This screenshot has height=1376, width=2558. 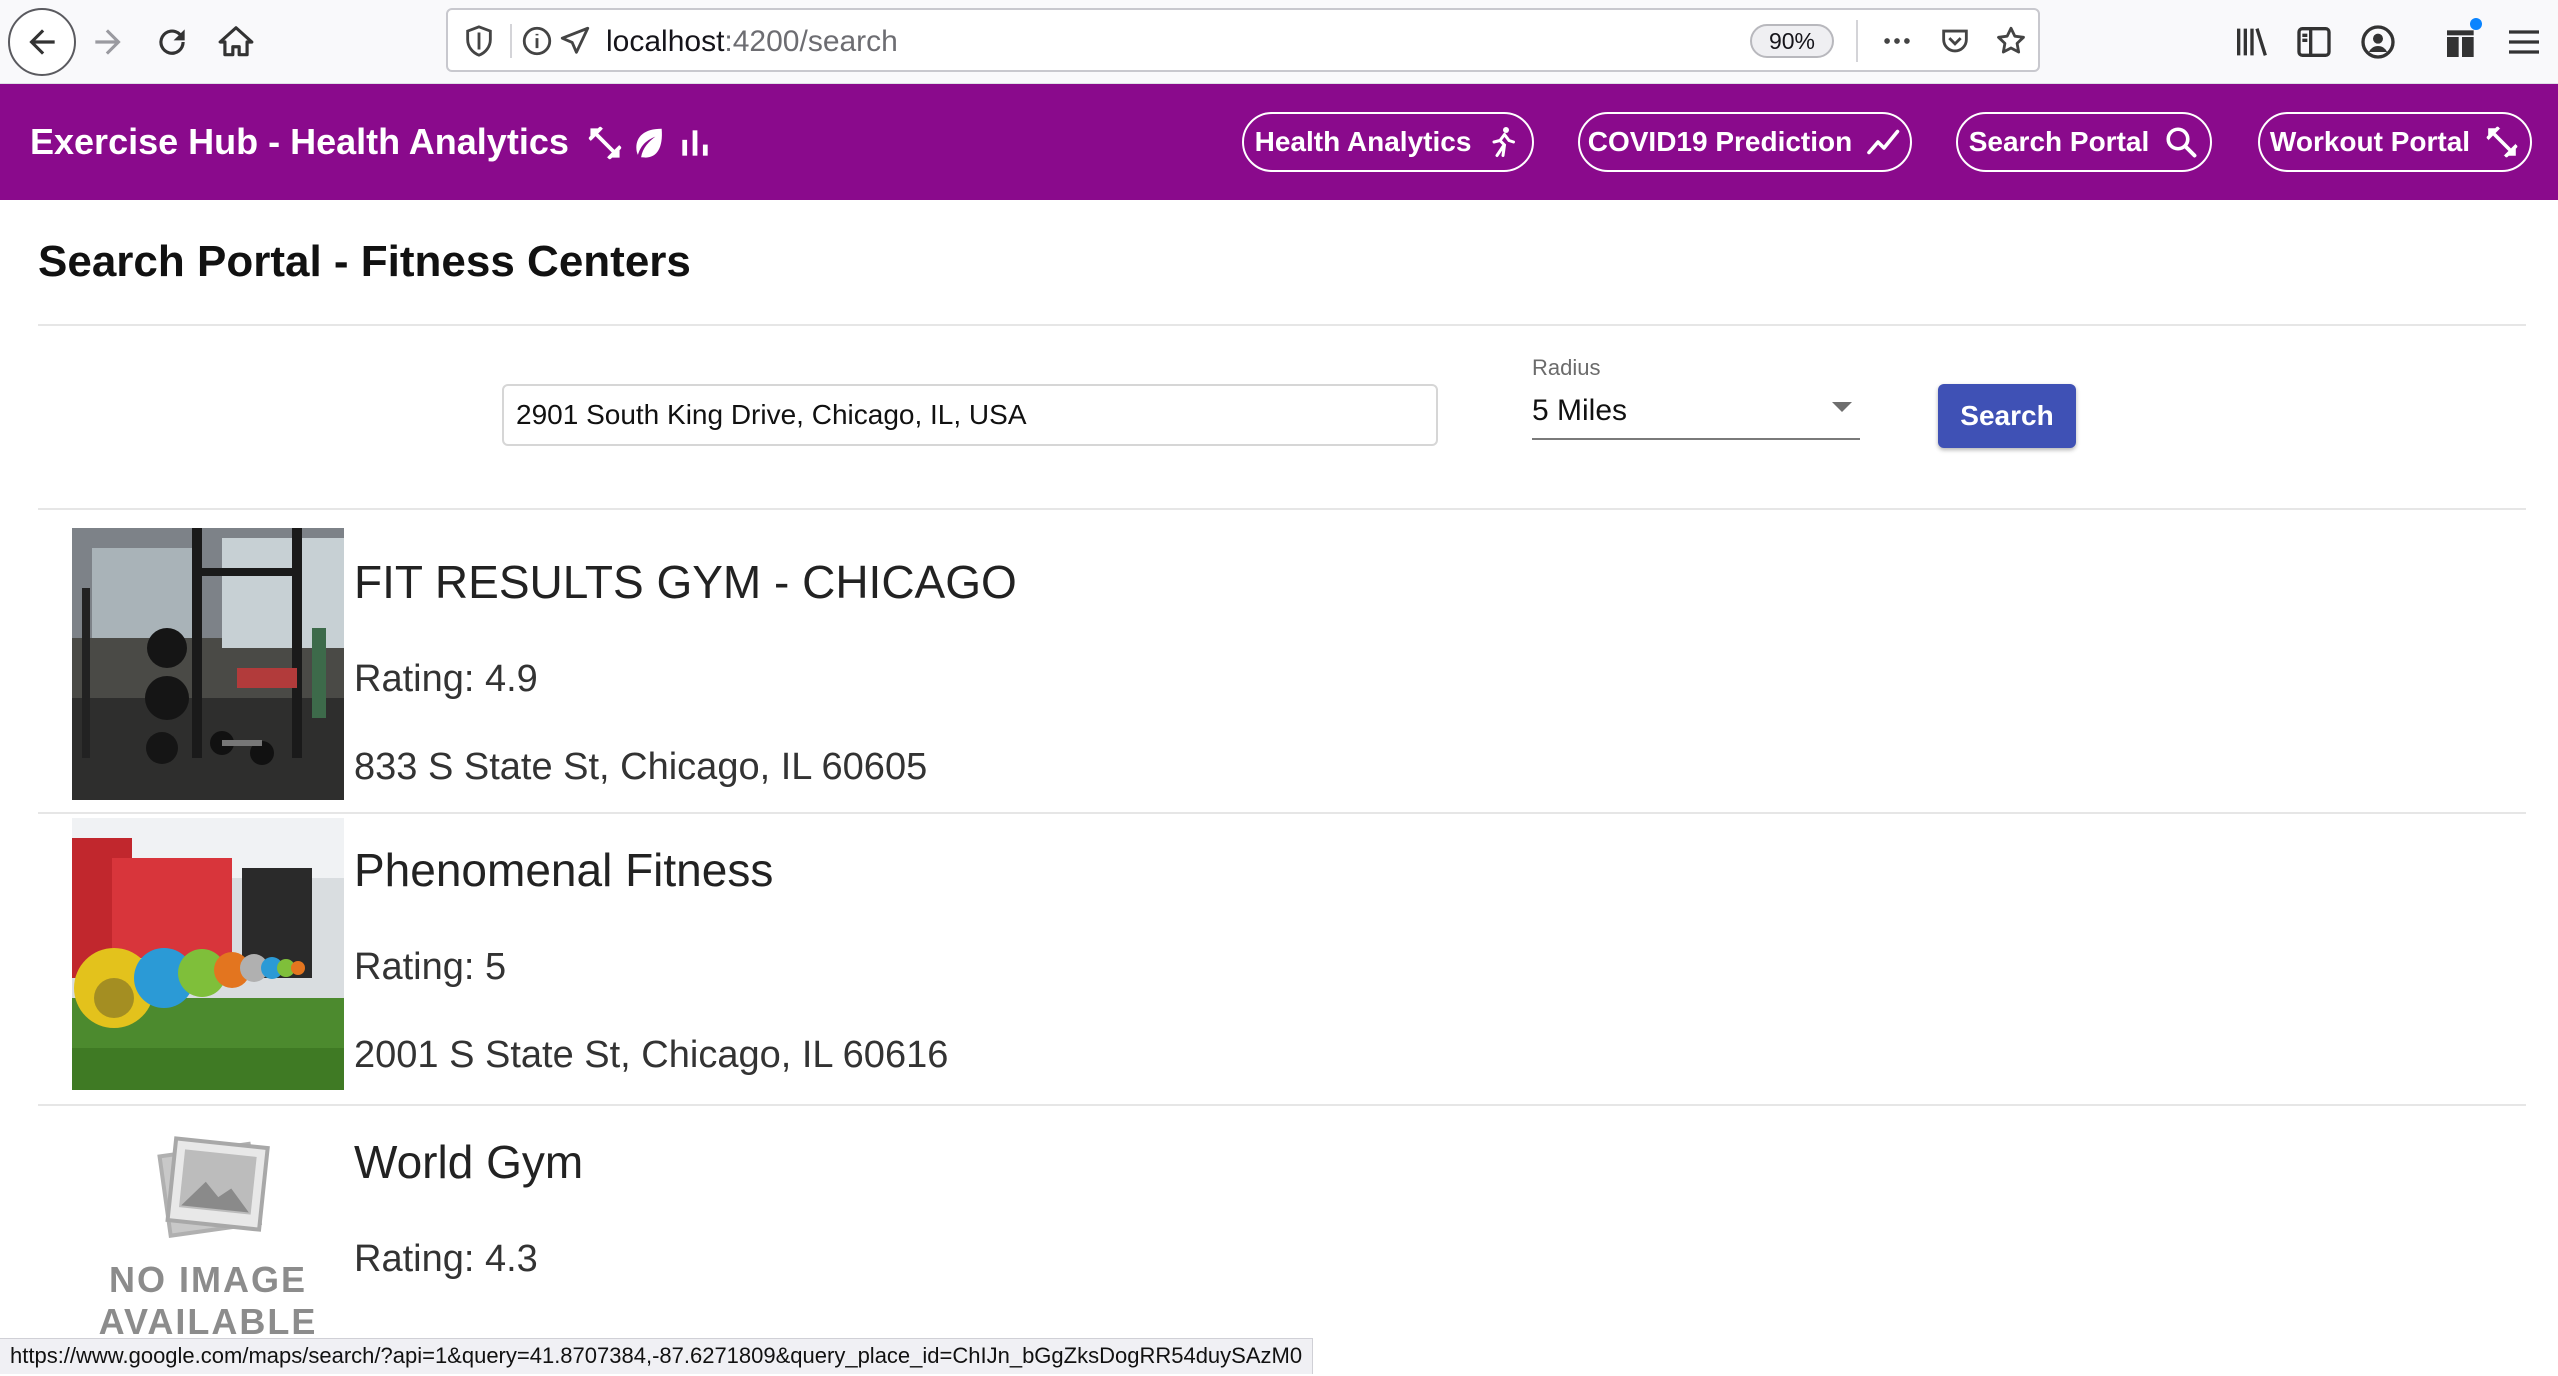 I want to click on location-search-input, so click(x=970, y=415).